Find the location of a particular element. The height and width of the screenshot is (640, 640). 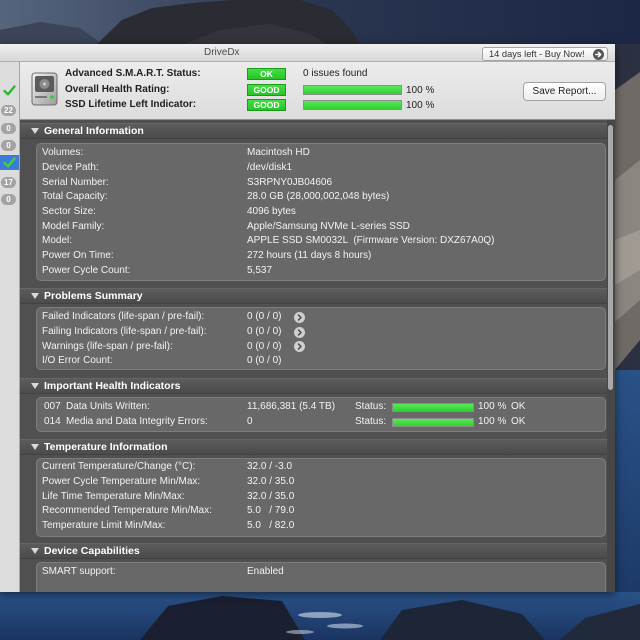

field-label: Model: is located at coordinates (57, 241).